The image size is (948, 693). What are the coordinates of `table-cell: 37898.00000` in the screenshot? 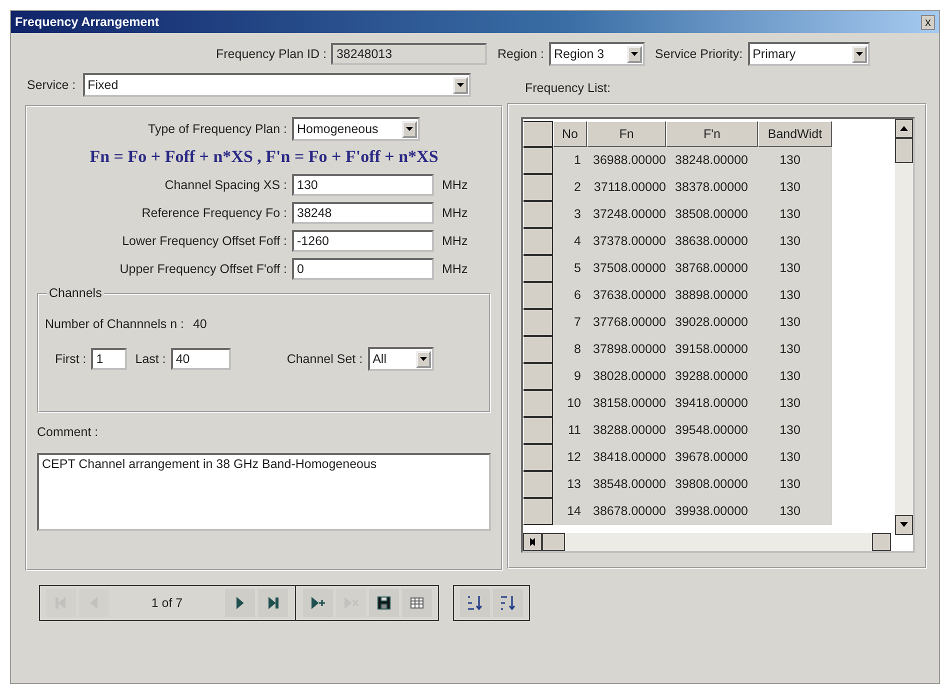 It's located at (626, 349).